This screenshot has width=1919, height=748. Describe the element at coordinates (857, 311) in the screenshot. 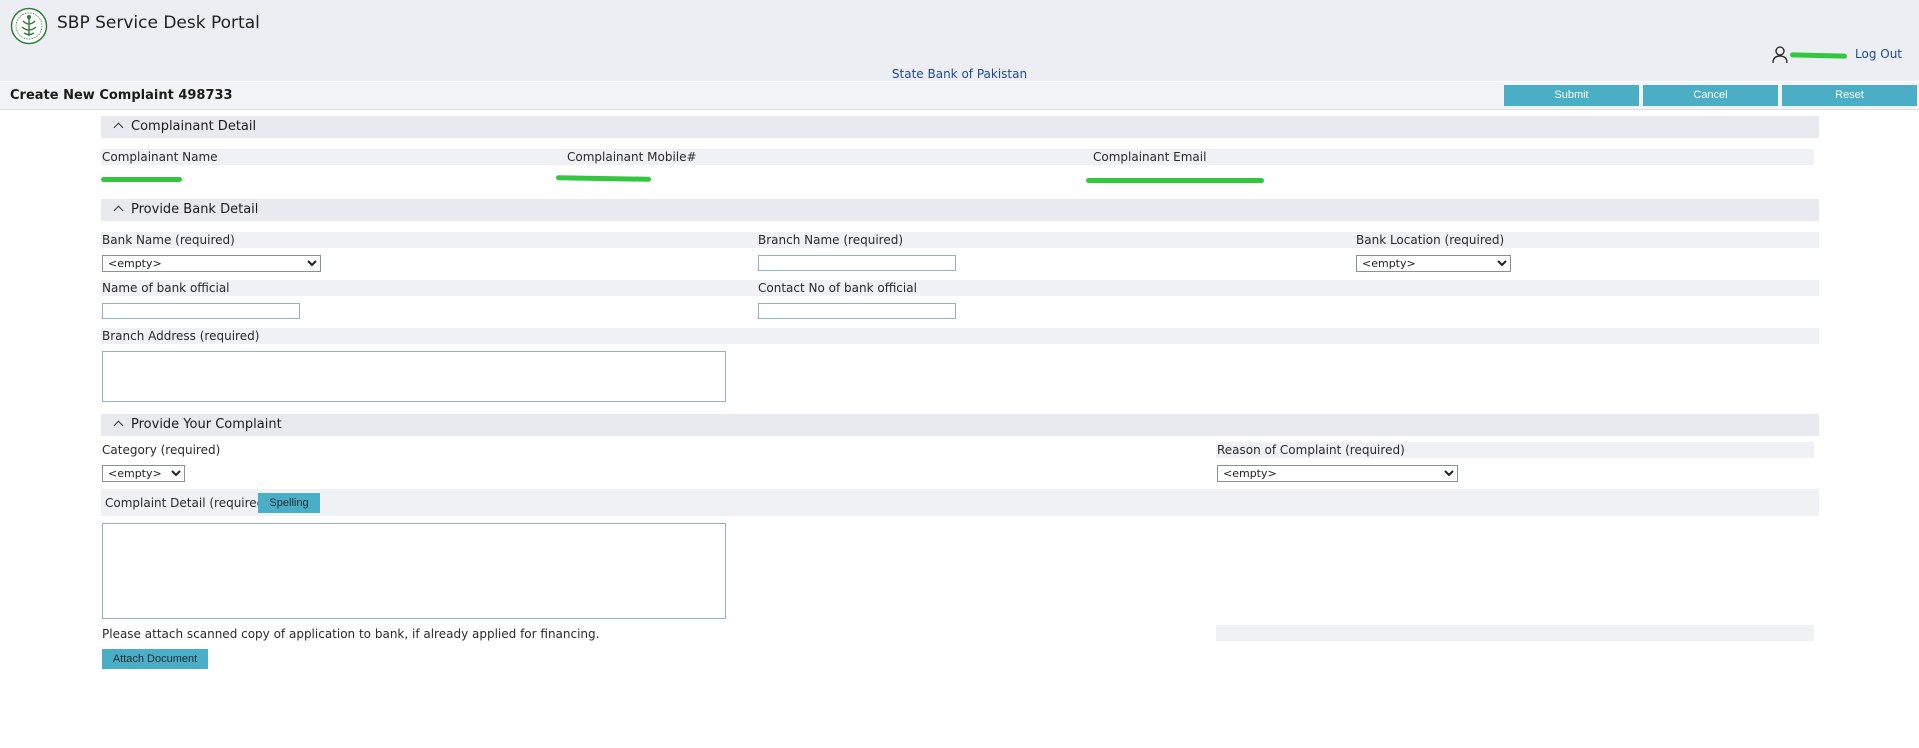

I see `official-contact-input` at that location.